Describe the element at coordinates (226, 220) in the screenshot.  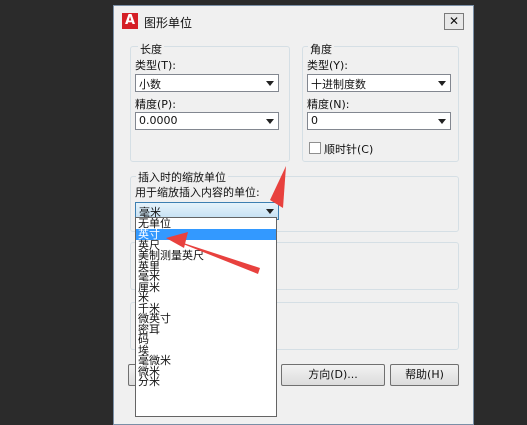
I see `annotation-arrows` at that location.